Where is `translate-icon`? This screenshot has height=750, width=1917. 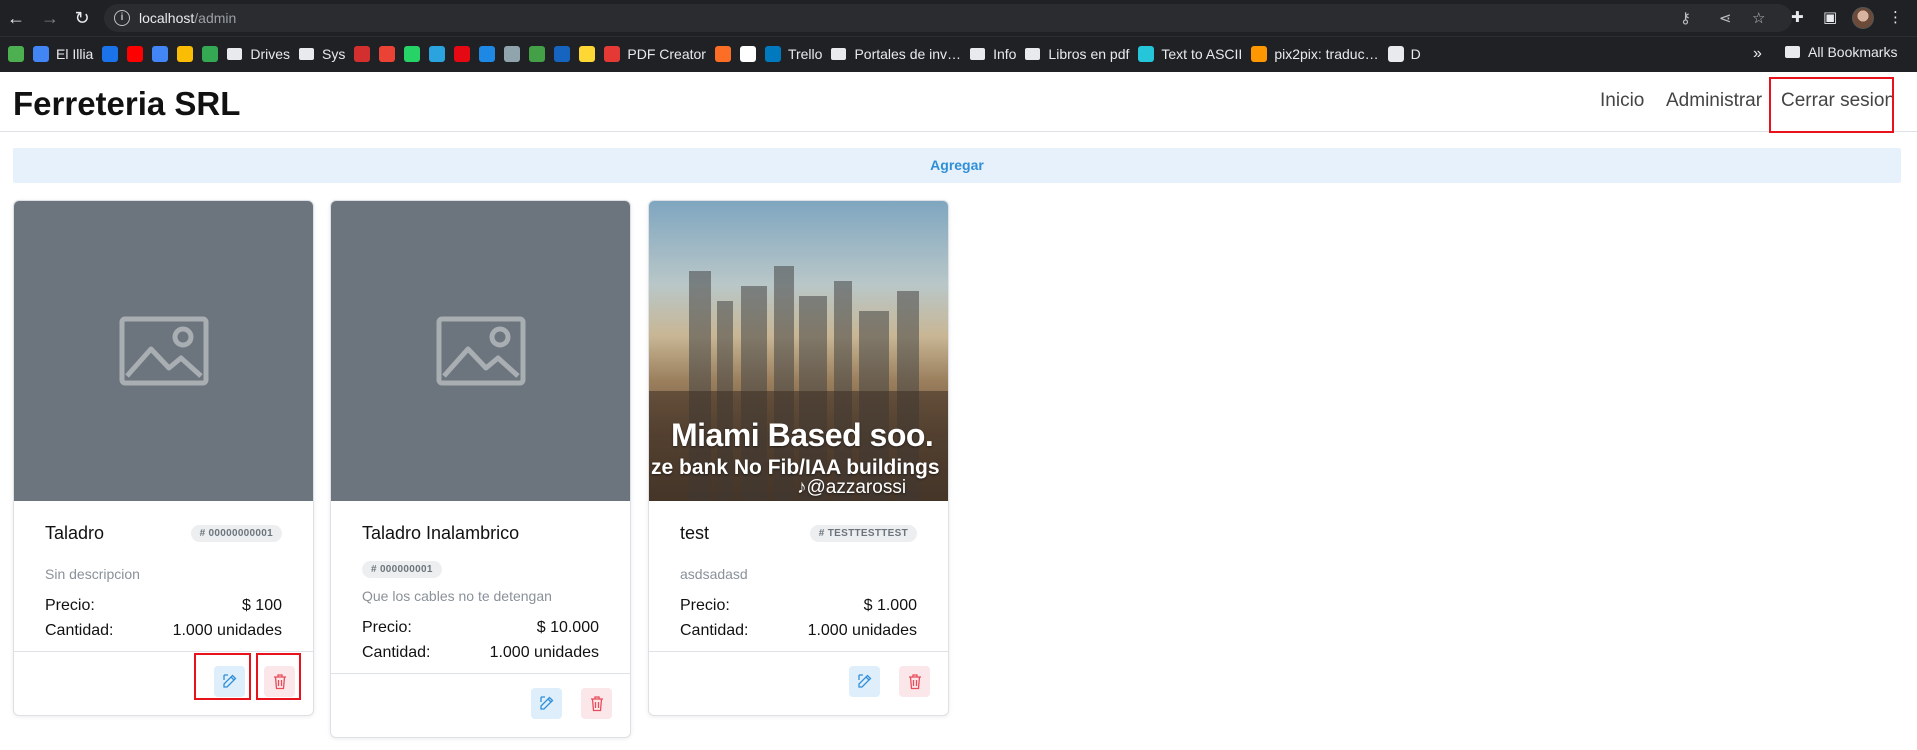 translate-icon is located at coordinates (160, 54).